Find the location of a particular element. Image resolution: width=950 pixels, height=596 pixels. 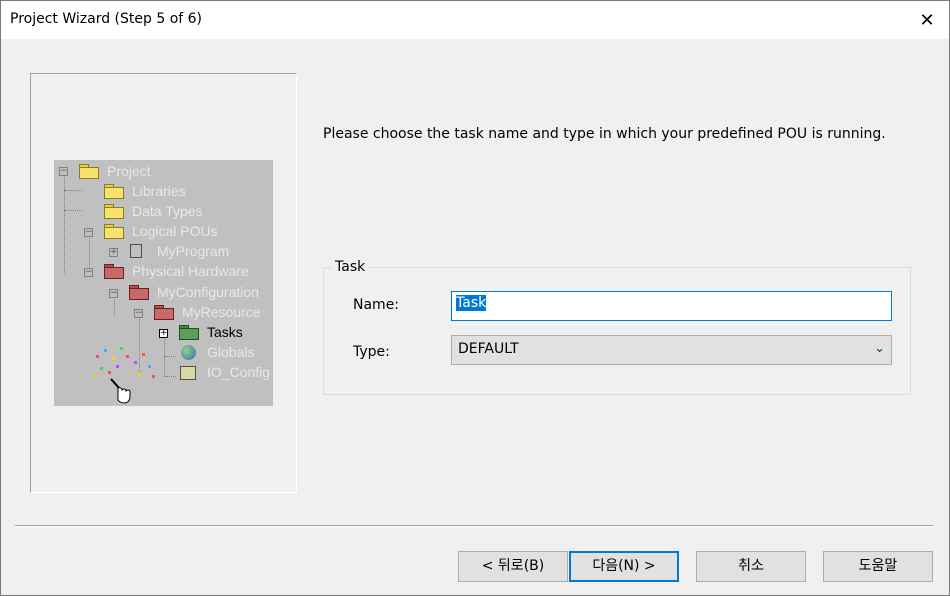

tree-item-libraries: Libraries is located at coordinates (159, 191).